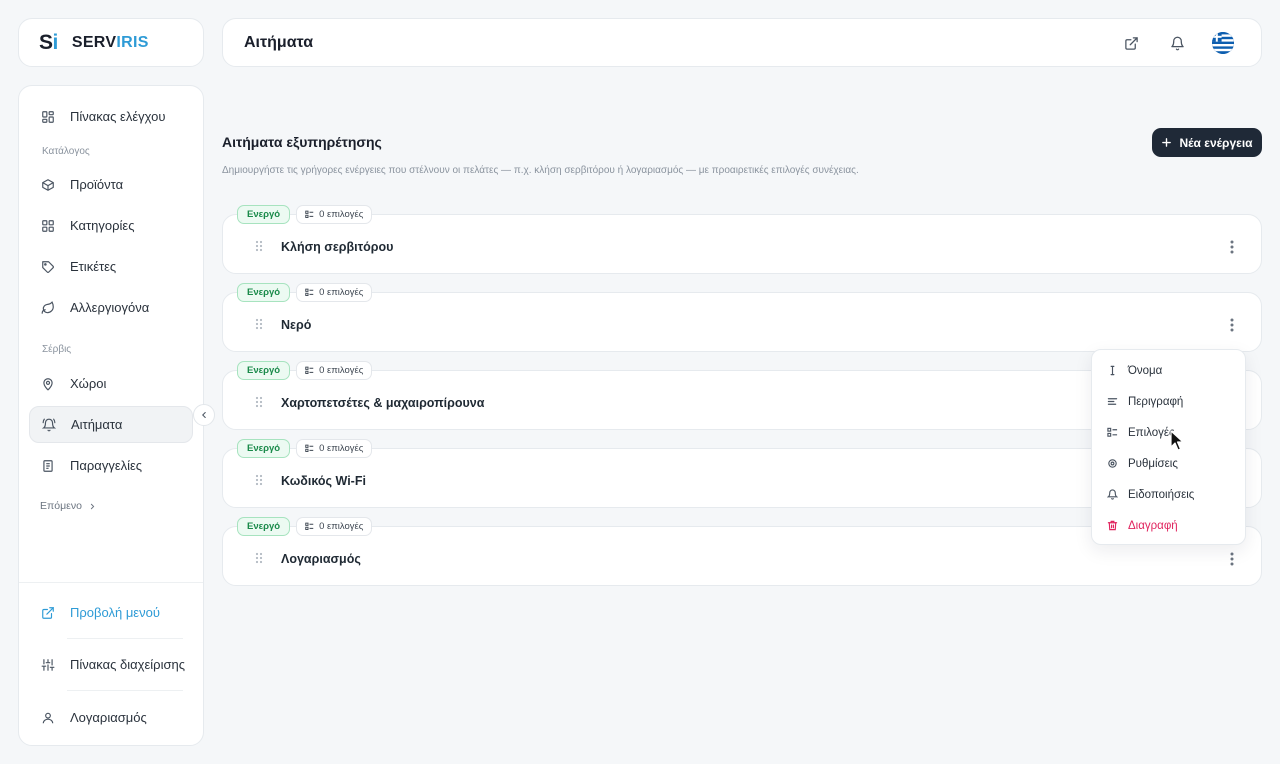 This screenshot has width=1280, height=764. I want to click on request-card: Ενεργό 0 επιλογές Νερό, so click(742, 317).